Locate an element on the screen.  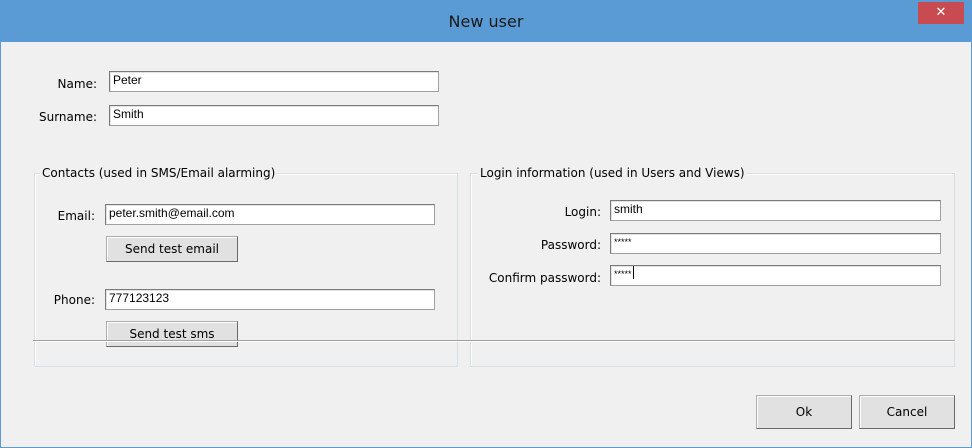
password-input: ***** is located at coordinates (775, 243).